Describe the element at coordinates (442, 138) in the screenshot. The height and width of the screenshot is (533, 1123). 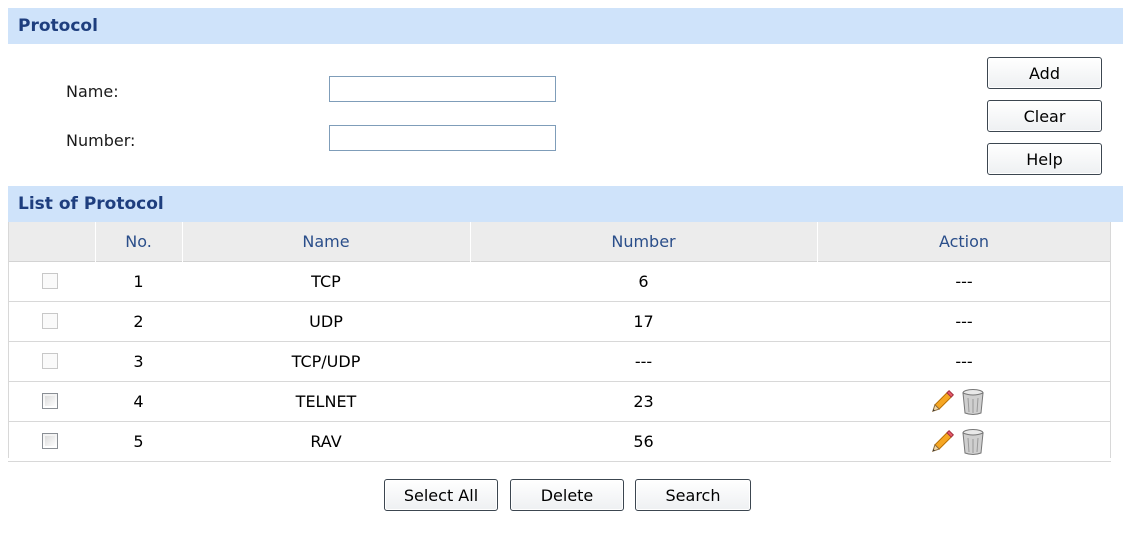
I see `number-input` at that location.